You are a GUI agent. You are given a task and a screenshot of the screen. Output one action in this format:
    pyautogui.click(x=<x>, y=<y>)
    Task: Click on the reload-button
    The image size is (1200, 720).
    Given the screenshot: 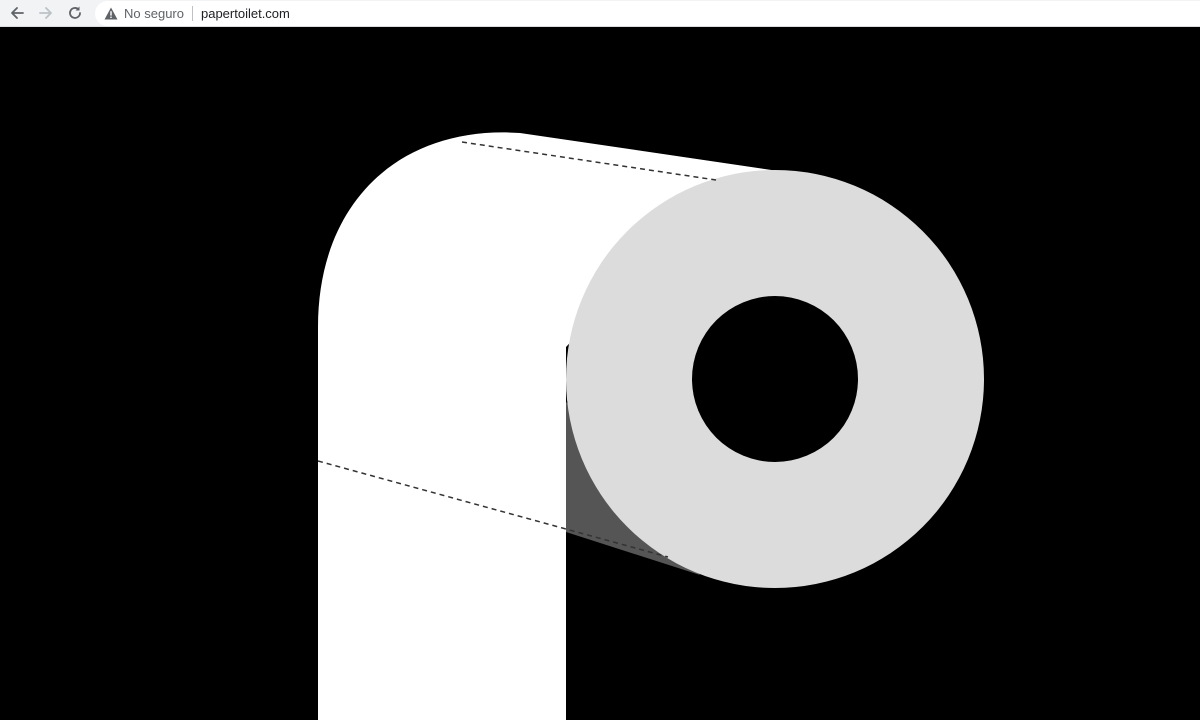 What is the action you would take?
    pyautogui.click(x=75, y=13)
    